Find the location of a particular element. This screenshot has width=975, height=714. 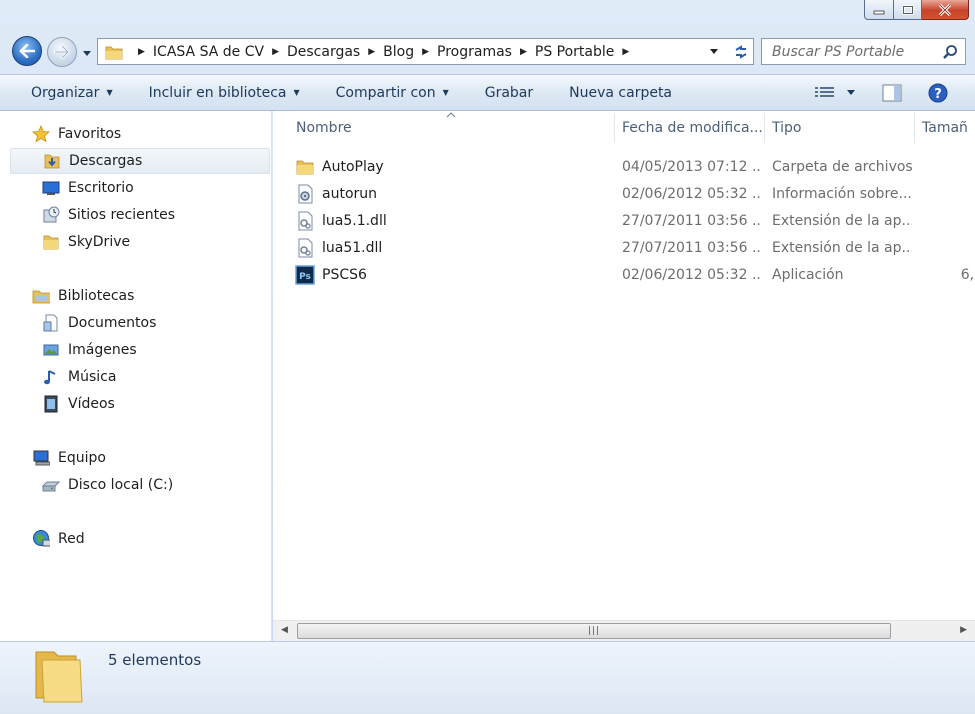

search-input is located at coordinates (857, 51).